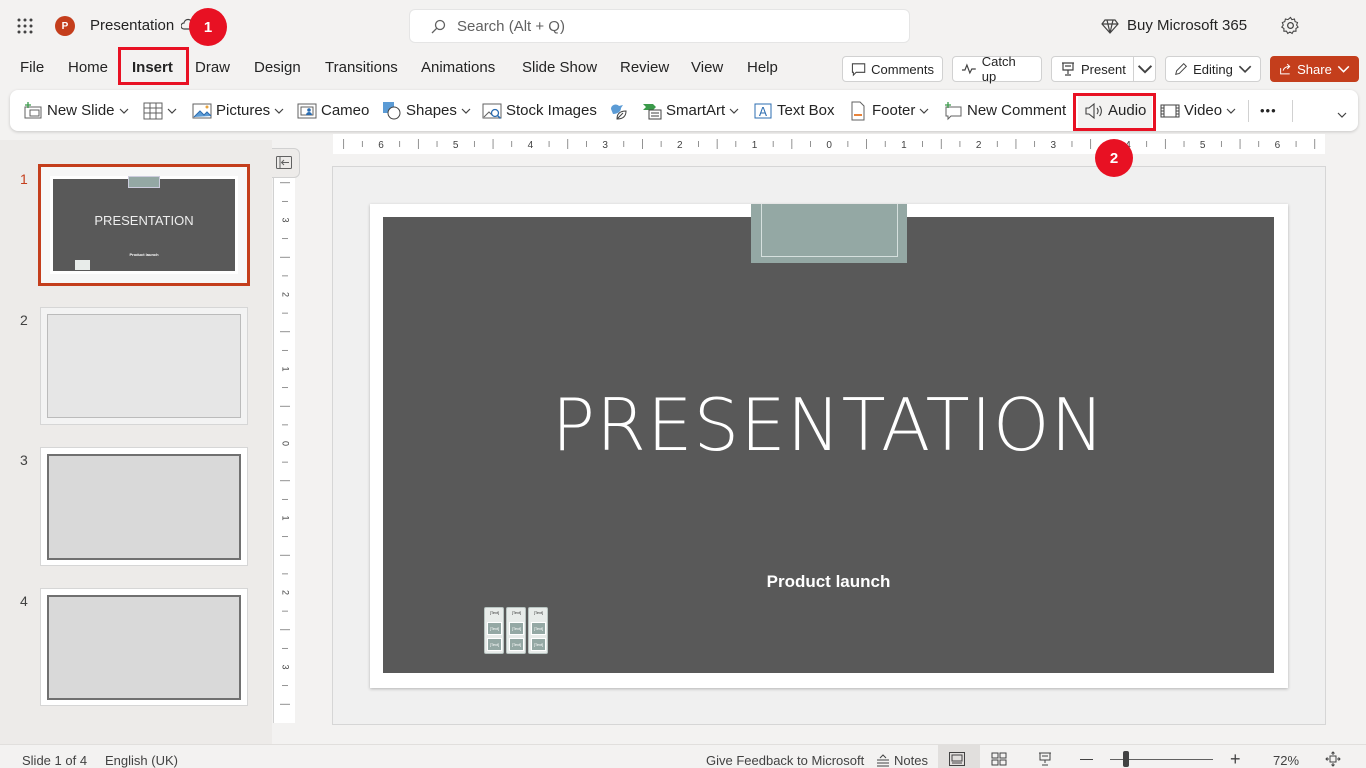  What do you see at coordinates (957, 759) in the screenshot?
I see `normal-view-icon` at bounding box center [957, 759].